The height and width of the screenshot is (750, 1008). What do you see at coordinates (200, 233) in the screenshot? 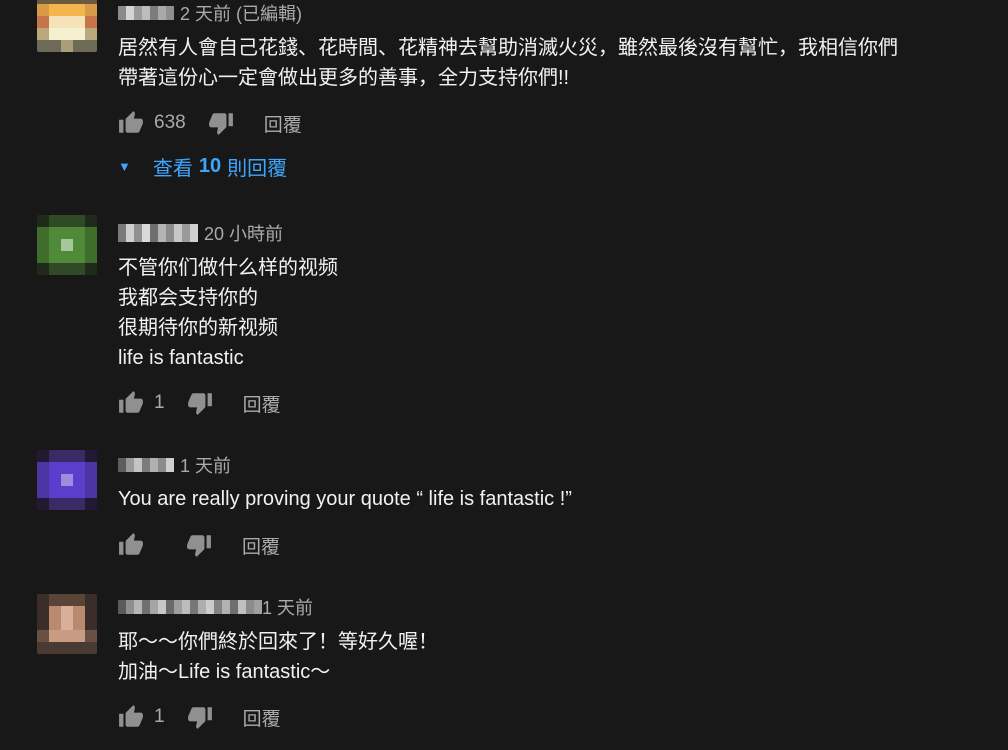
I see `author-row: 20 小時前` at bounding box center [200, 233].